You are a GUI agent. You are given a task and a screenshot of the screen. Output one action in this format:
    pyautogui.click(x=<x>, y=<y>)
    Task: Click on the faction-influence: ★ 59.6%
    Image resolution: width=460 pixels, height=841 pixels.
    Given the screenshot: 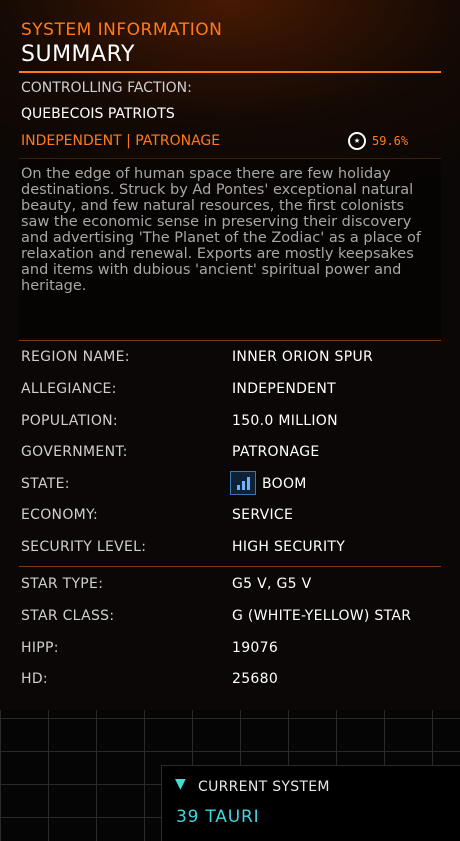 What is the action you would take?
    pyautogui.click(x=378, y=141)
    